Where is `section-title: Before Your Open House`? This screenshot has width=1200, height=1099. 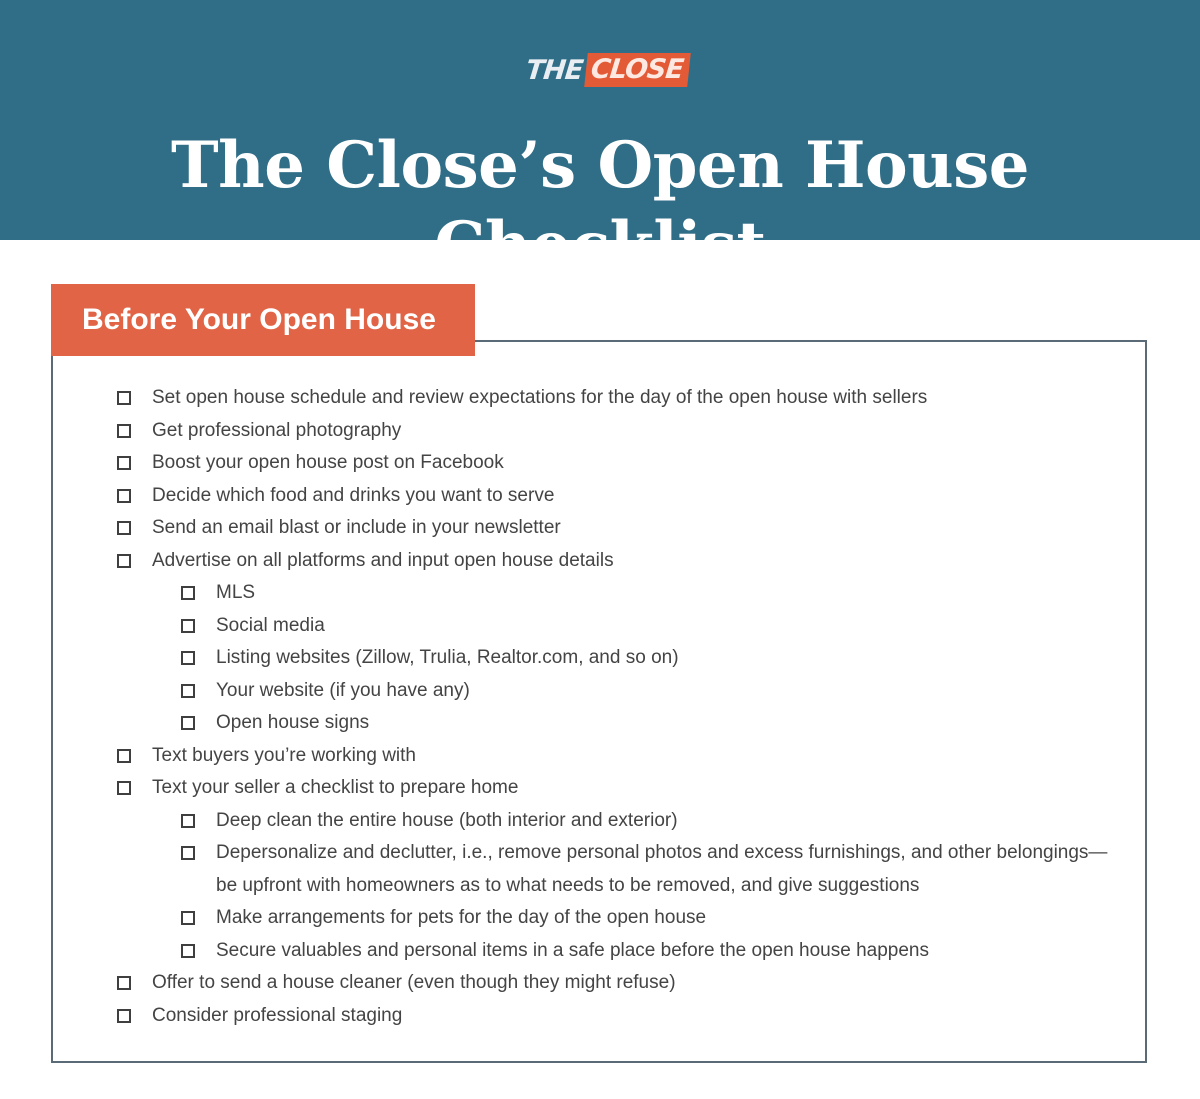
section-title: Before Your Open House is located at coordinates (259, 319).